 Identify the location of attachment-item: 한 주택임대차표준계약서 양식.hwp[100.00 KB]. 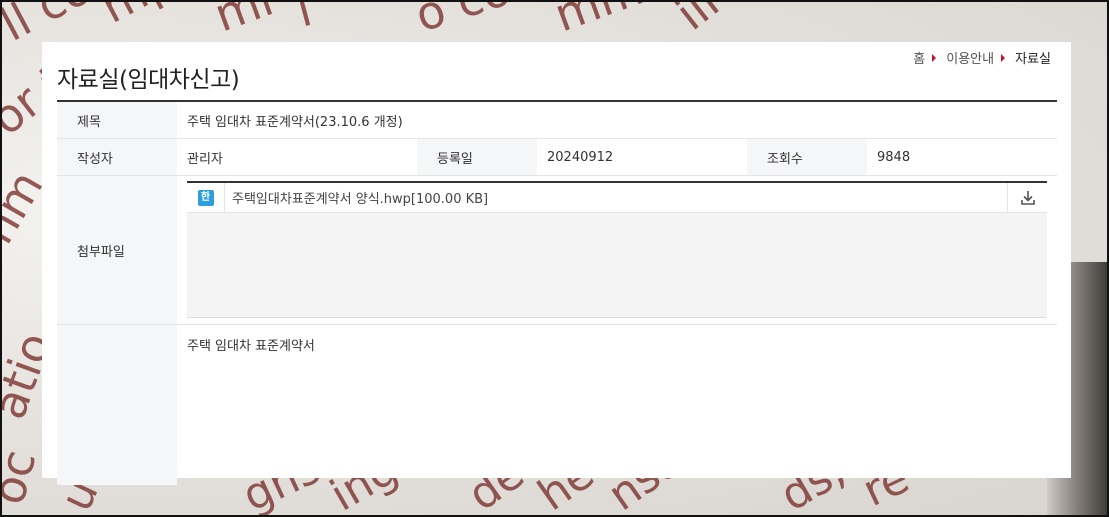
(617, 198).